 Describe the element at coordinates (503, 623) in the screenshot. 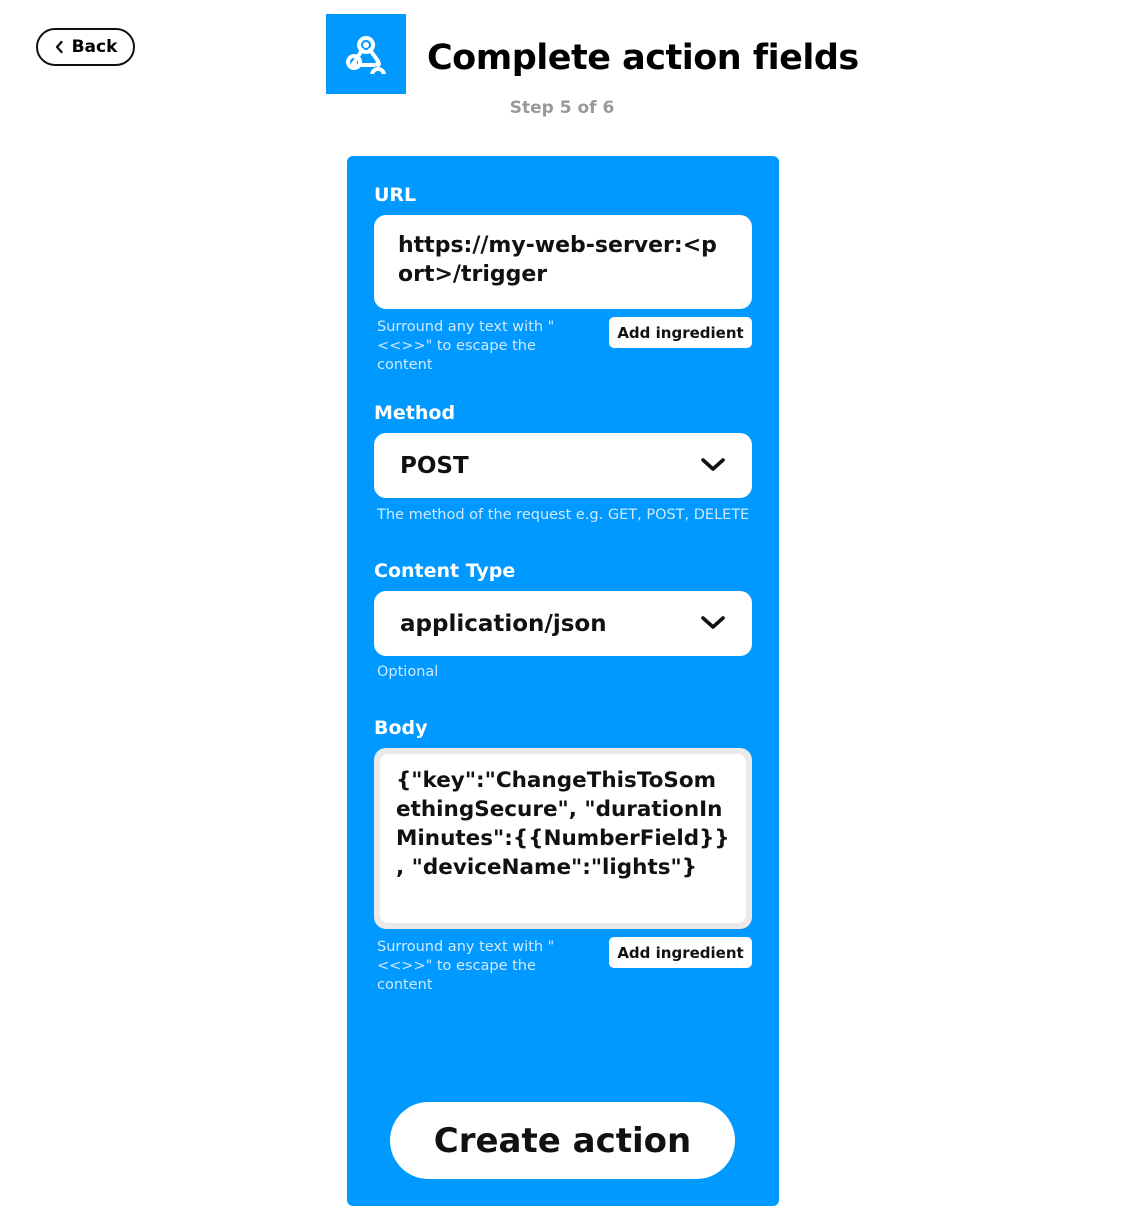

I see `content-type-value: application/json` at that location.